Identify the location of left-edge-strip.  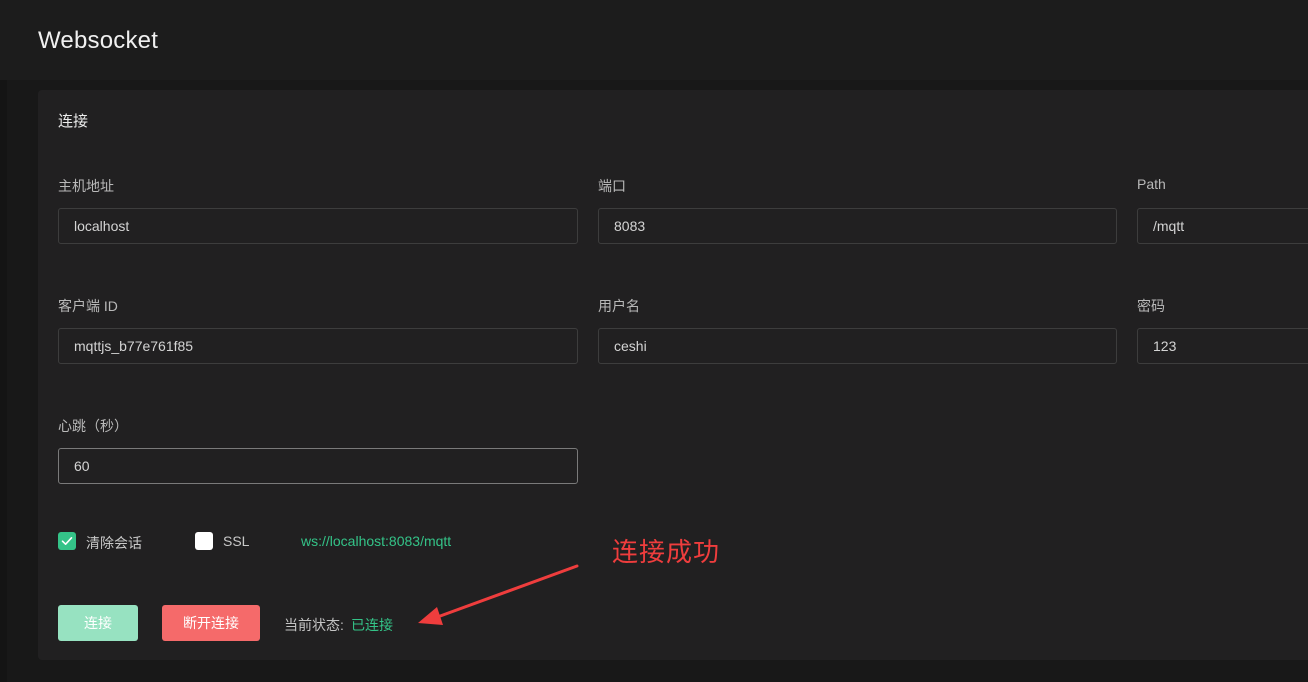
(3, 341).